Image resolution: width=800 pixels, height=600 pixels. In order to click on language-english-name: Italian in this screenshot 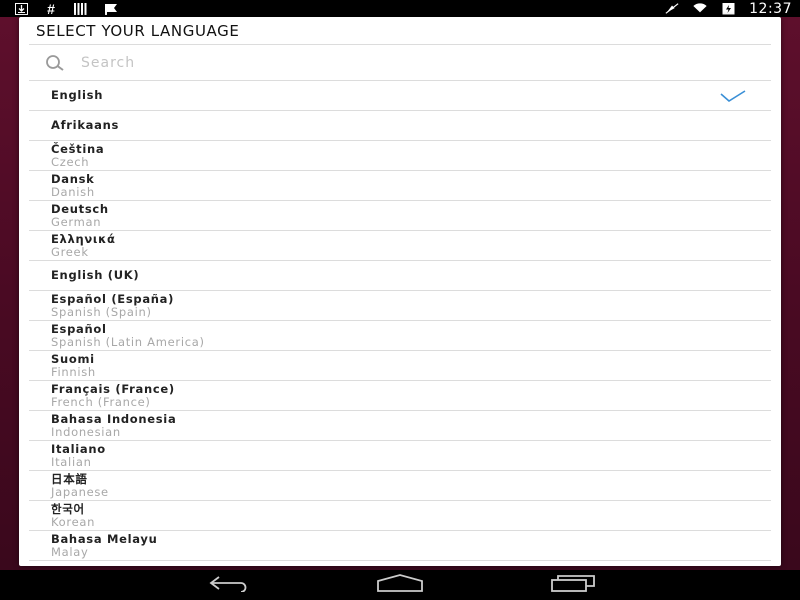, I will do `click(71, 462)`.